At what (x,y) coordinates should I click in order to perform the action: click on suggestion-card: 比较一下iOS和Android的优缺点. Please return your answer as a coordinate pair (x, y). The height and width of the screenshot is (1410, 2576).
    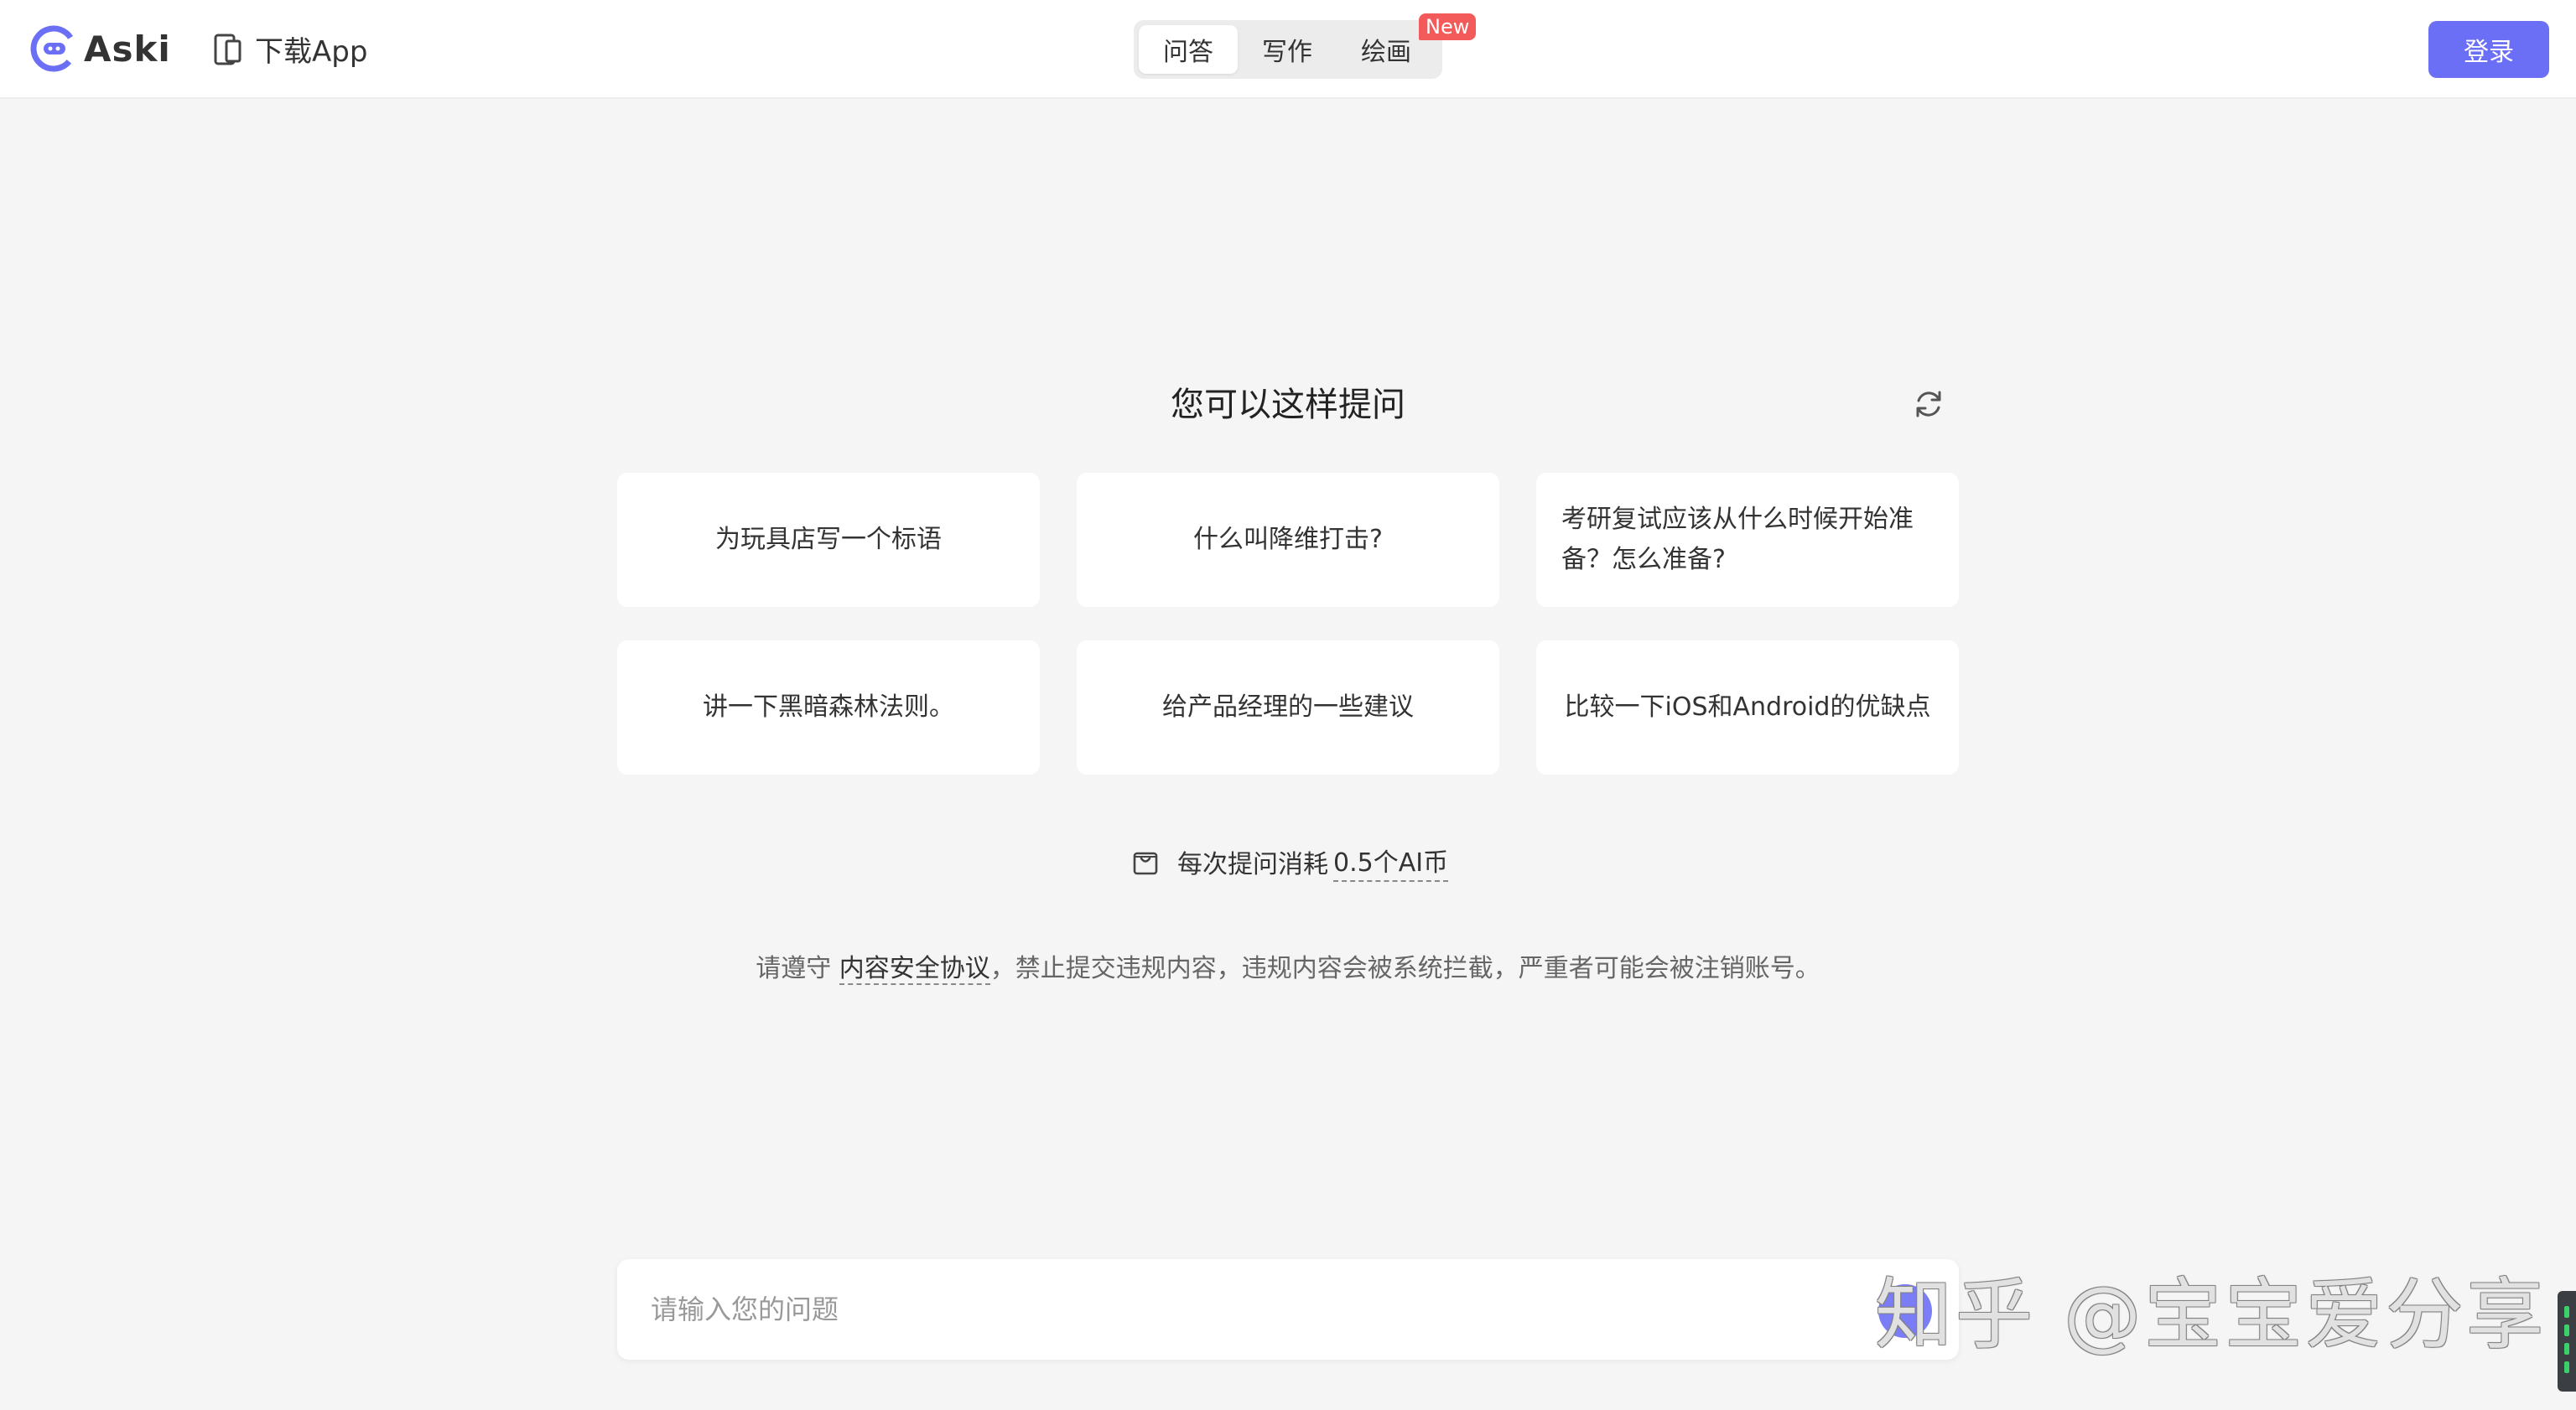
    Looking at the image, I should click on (1747, 708).